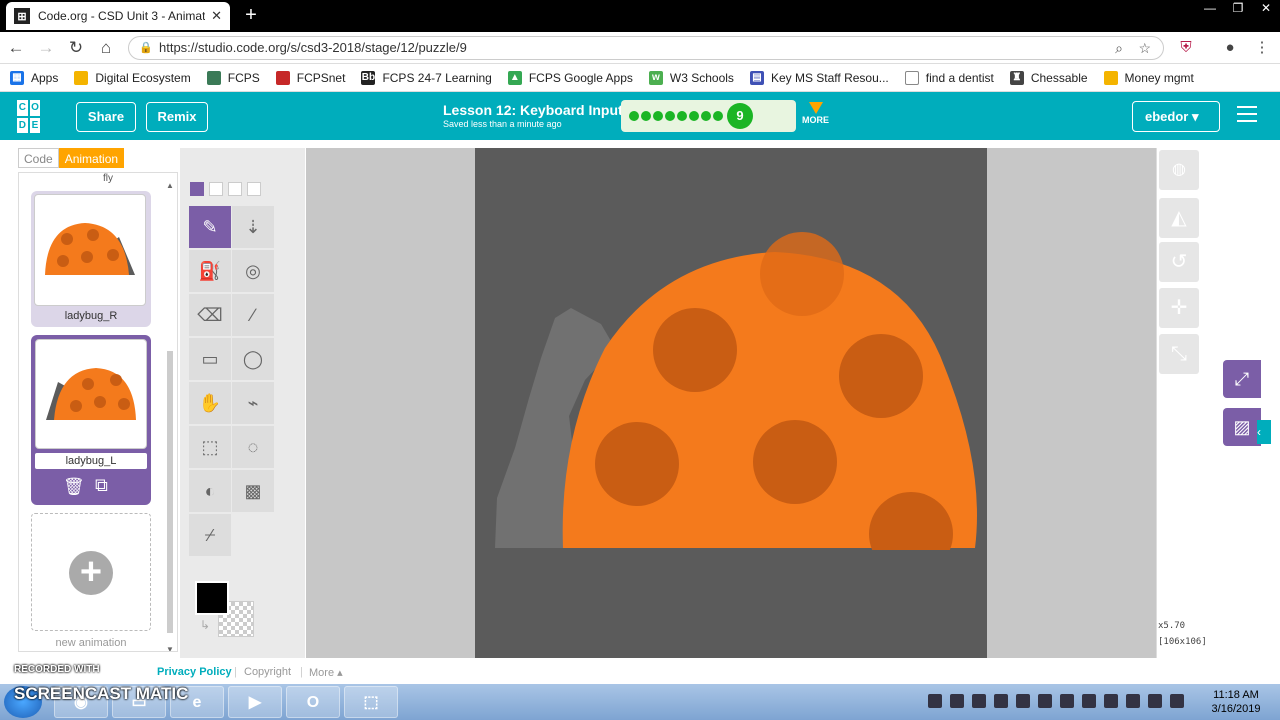  What do you see at coordinates (210, 491) in the screenshot?
I see `mirror-draw-tool-icon: ◐` at bounding box center [210, 491].